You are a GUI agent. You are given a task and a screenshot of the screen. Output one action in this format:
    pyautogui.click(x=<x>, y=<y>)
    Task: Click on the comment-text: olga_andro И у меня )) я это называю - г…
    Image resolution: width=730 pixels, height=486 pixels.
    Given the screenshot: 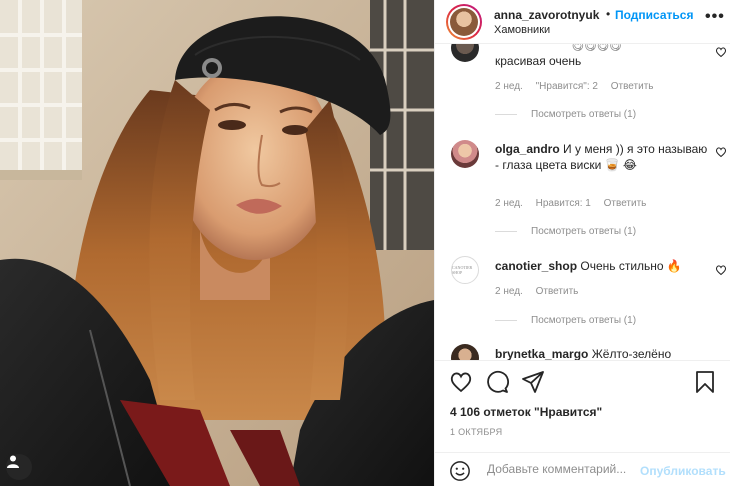 What is the action you would take?
    pyautogui.click(x=602, y=157)
    